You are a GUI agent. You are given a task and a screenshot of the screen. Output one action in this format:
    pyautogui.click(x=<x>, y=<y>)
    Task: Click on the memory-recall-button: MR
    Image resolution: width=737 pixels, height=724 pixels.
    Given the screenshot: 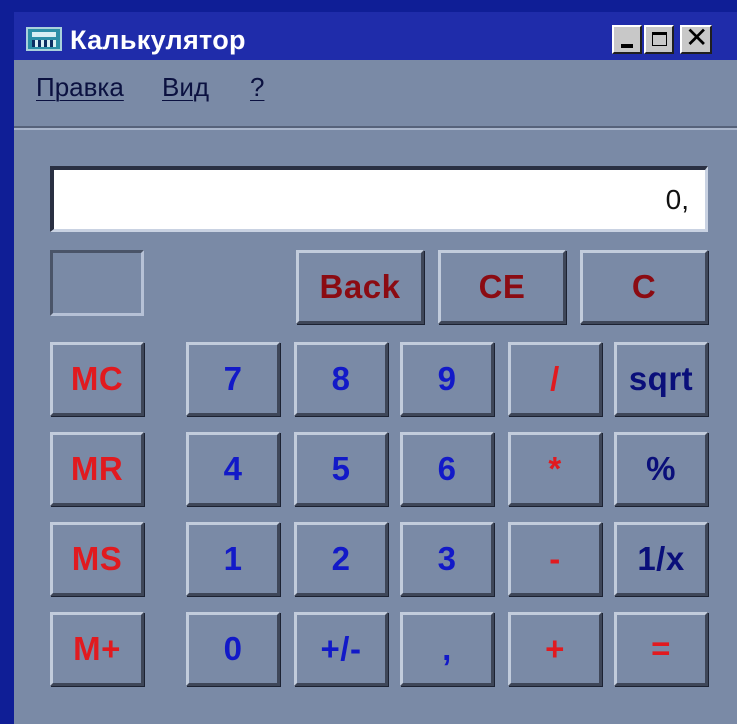 What is the action you would take?
    pyautogui.click(x=97, y=469)
    